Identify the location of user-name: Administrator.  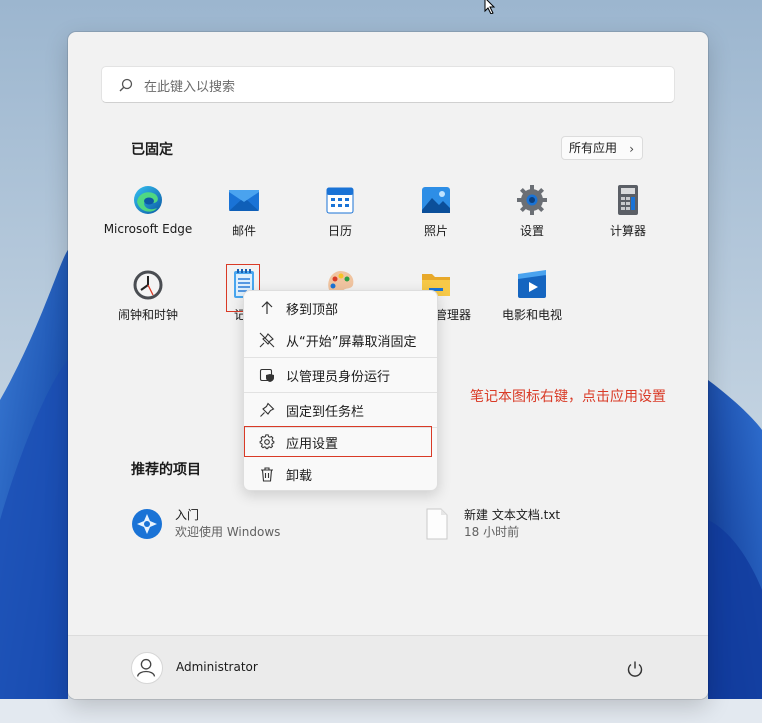
(217, 667).